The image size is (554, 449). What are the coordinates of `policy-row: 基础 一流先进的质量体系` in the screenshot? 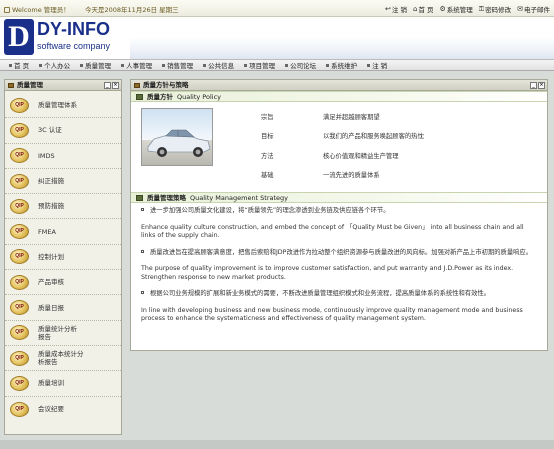 It's located at (320, 175).